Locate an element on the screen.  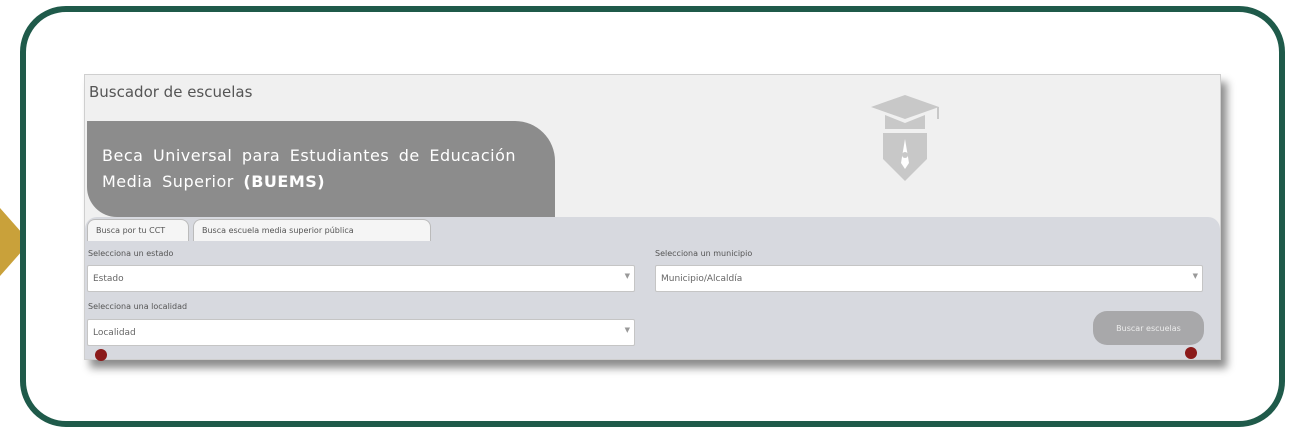
localidad-value: Localidad is located at coordinates (114, 332).